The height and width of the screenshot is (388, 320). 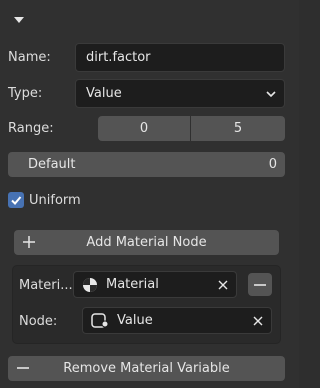 I want to click on range-min-field: 0, so click(x=144, y=128).